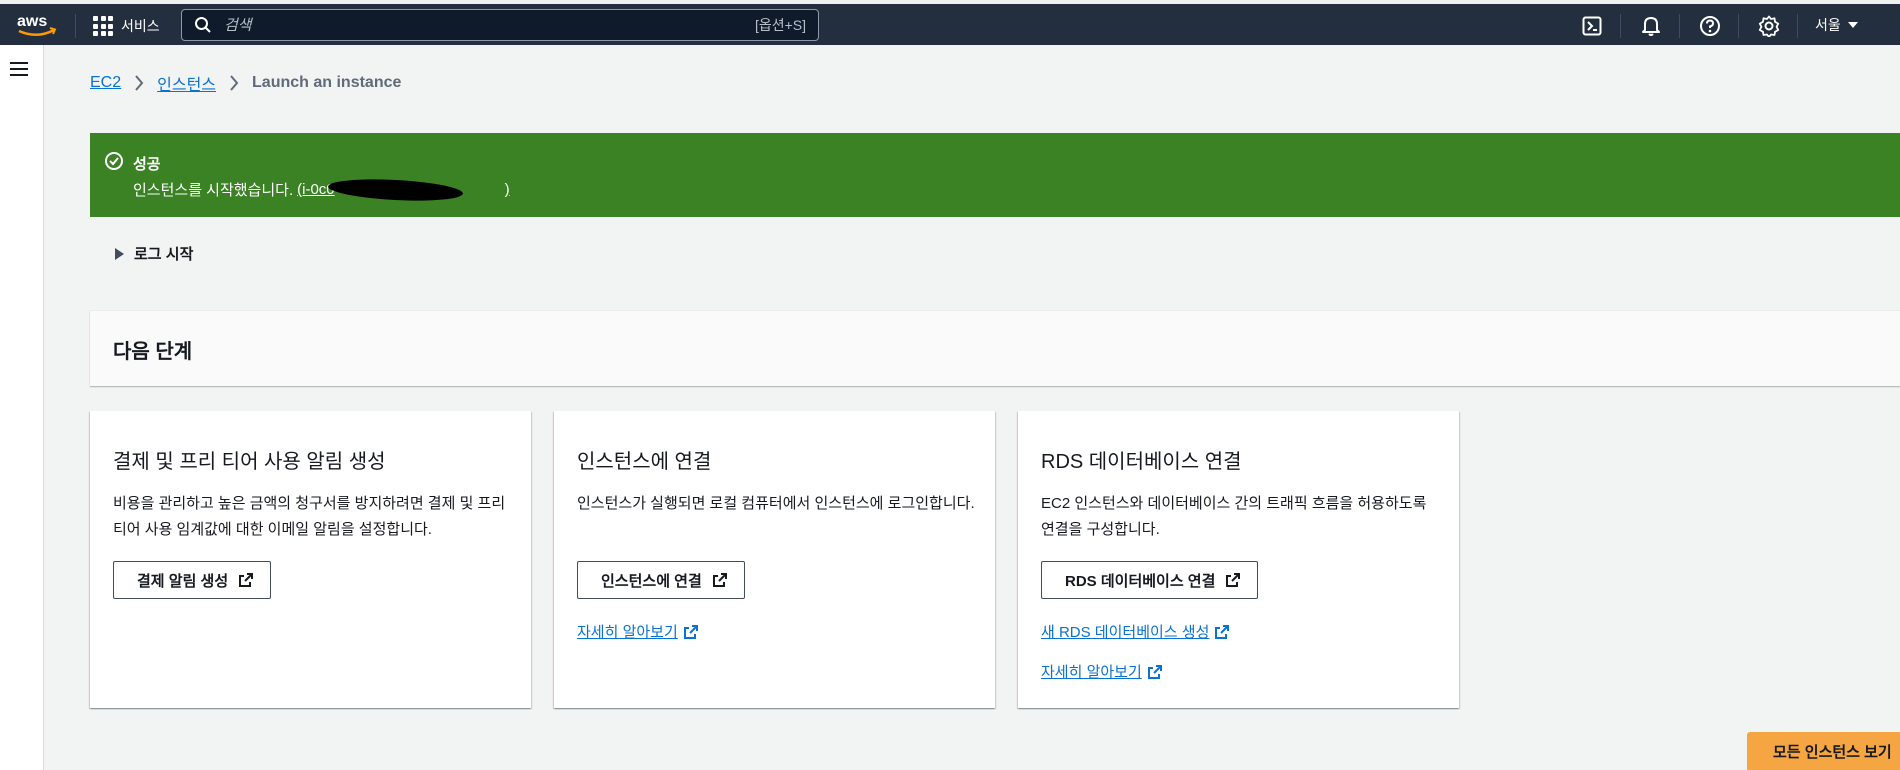 This screenshot has height=770, width=1900. What do you see at coordinates (776, 503) in the screenshot?
I see `card-description: 인스턴스가 실행되면 로컬 컴퓨터에서 인스턴스에 로그인합니다.` at bounding box center [776, 503].